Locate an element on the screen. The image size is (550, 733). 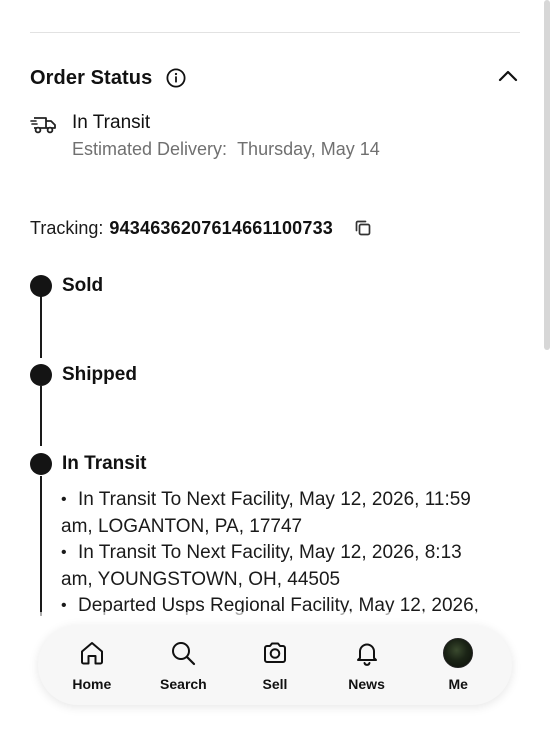
tracking-row: Tracking: 9434636207614661100733 is located at coordinates (275, 228).